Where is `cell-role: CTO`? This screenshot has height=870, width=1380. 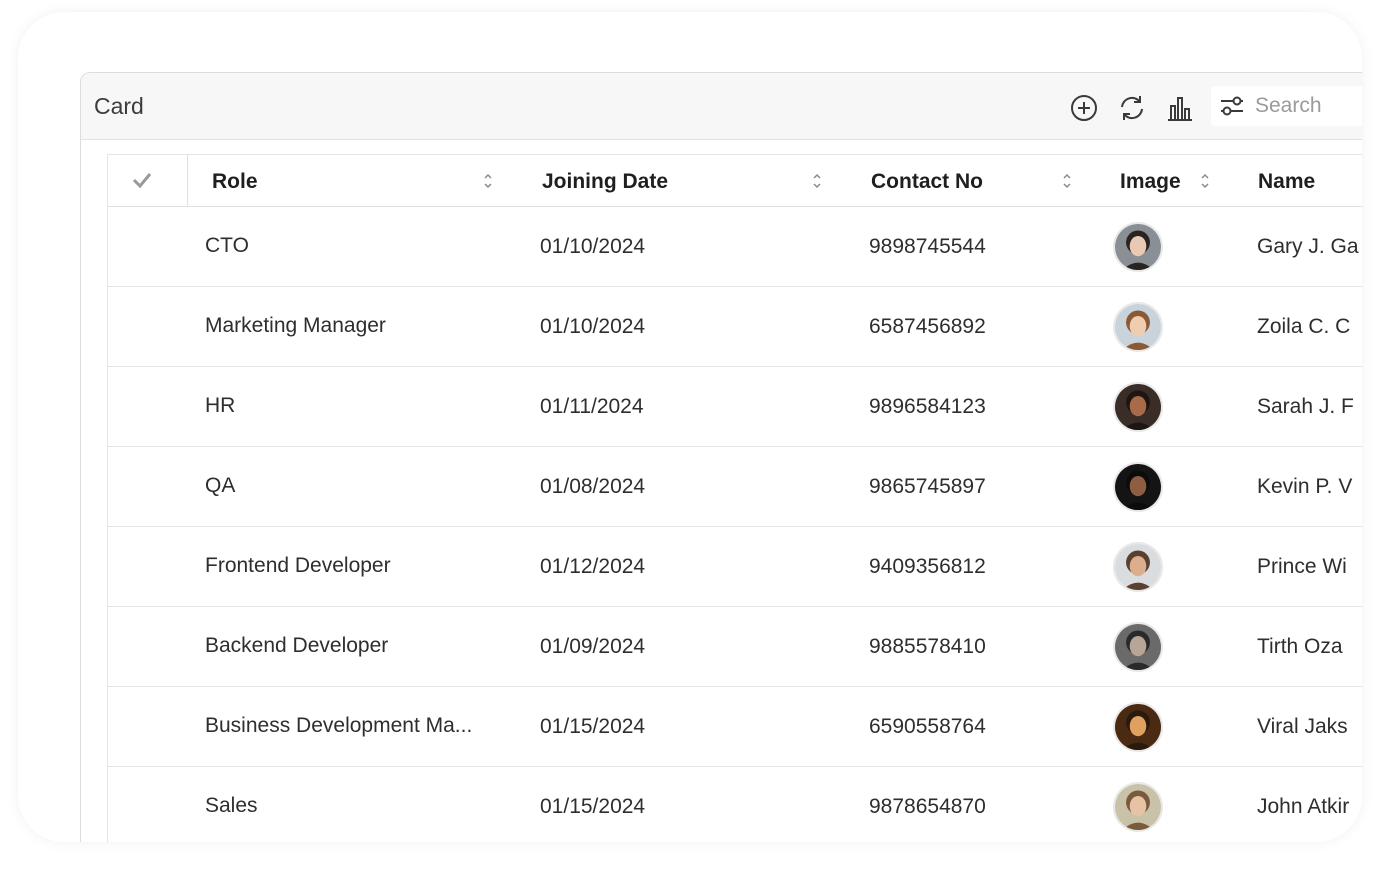 cell-role: CTO is located at coordinates (227, 245).